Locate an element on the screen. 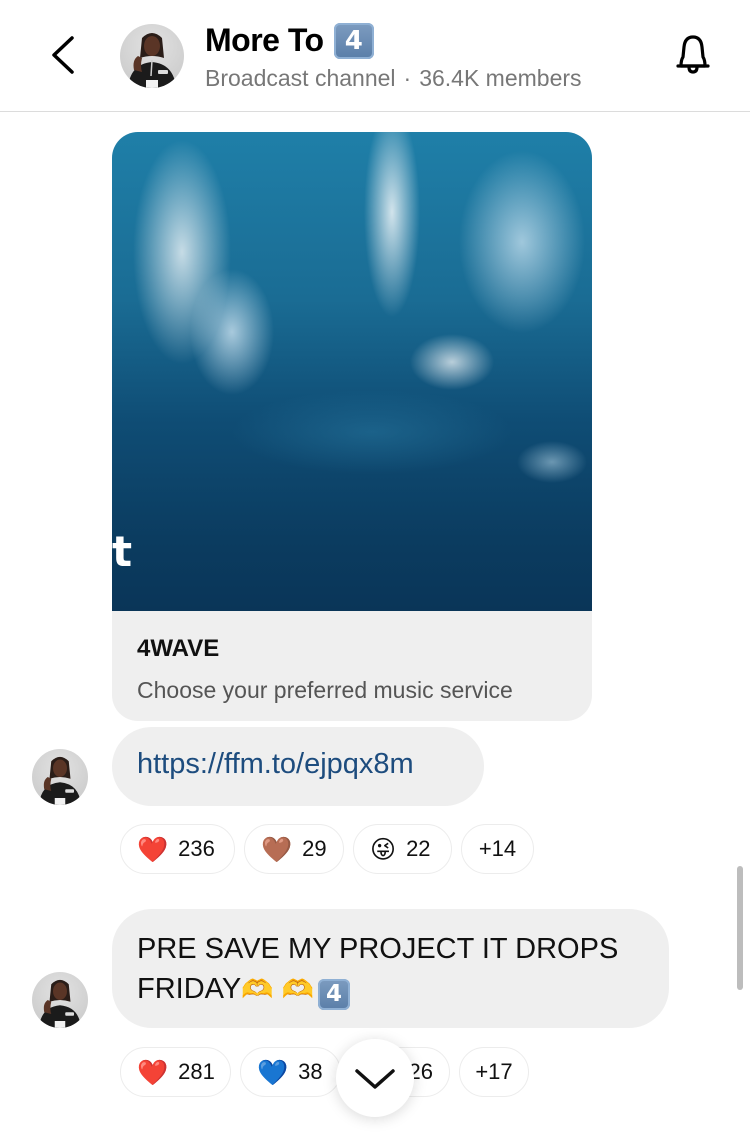 Image resolution: width=750 pixels, height=1141 pixels. reaction-count: 281 is located at coordinates (196, 1071).